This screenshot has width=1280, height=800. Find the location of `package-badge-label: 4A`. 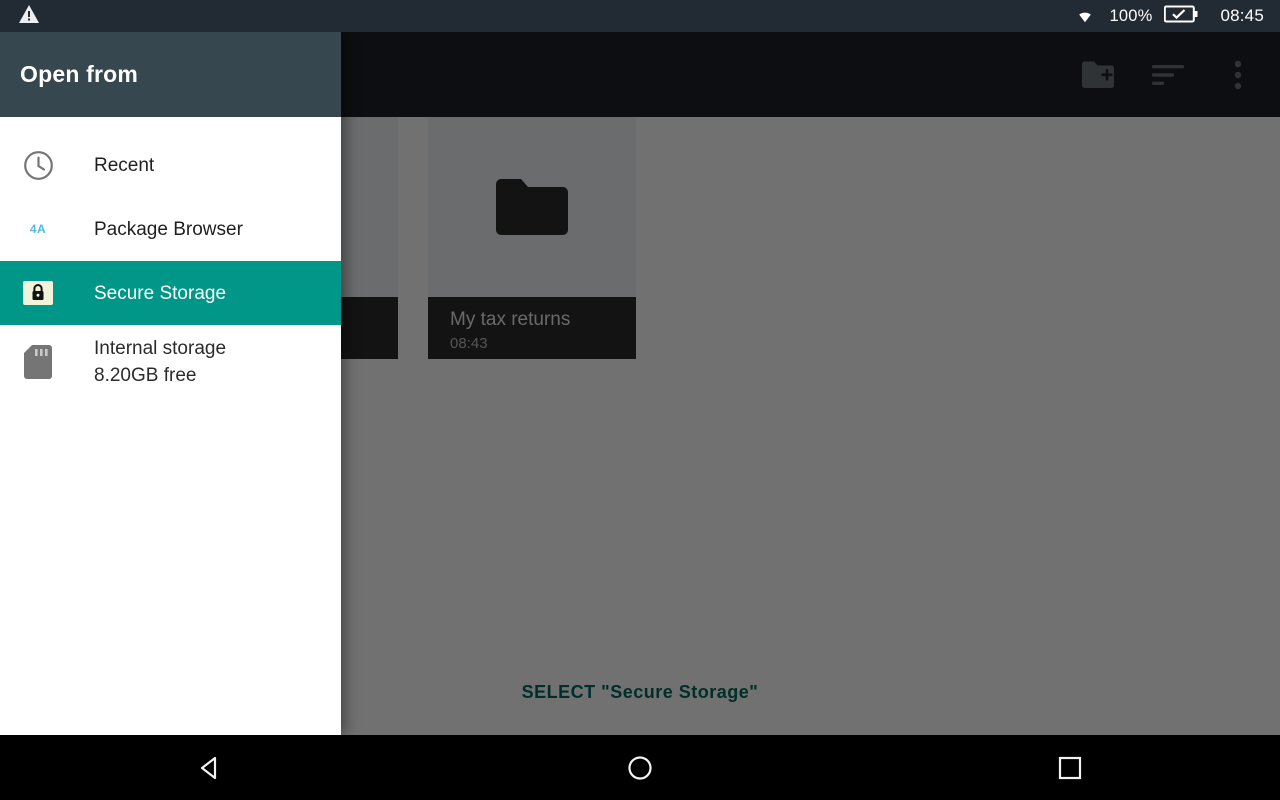

package-badge-label: 4A is located at coordinates (38, 229).